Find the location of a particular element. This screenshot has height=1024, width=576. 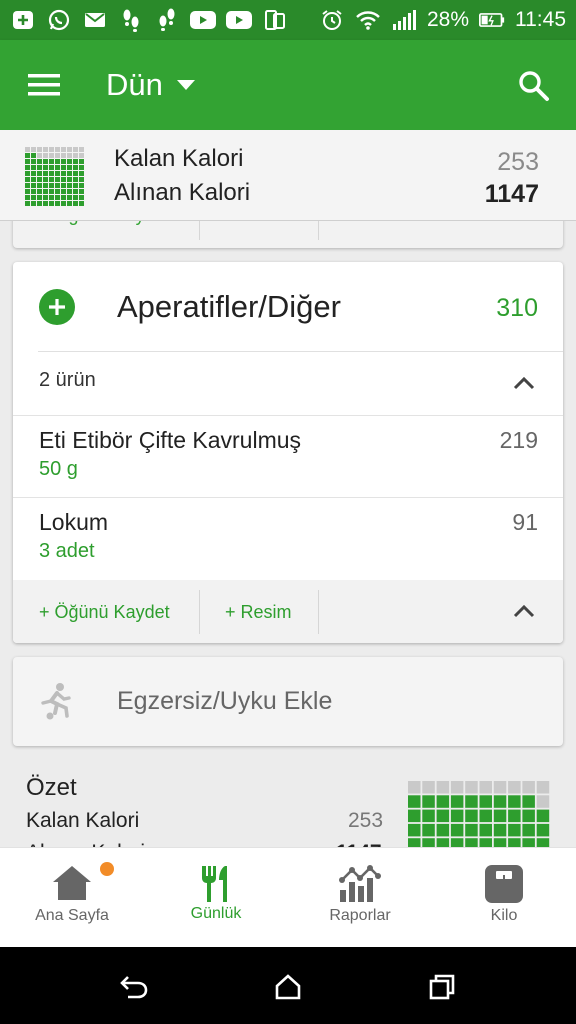

signal-icon is located at coordinates (404, 20).